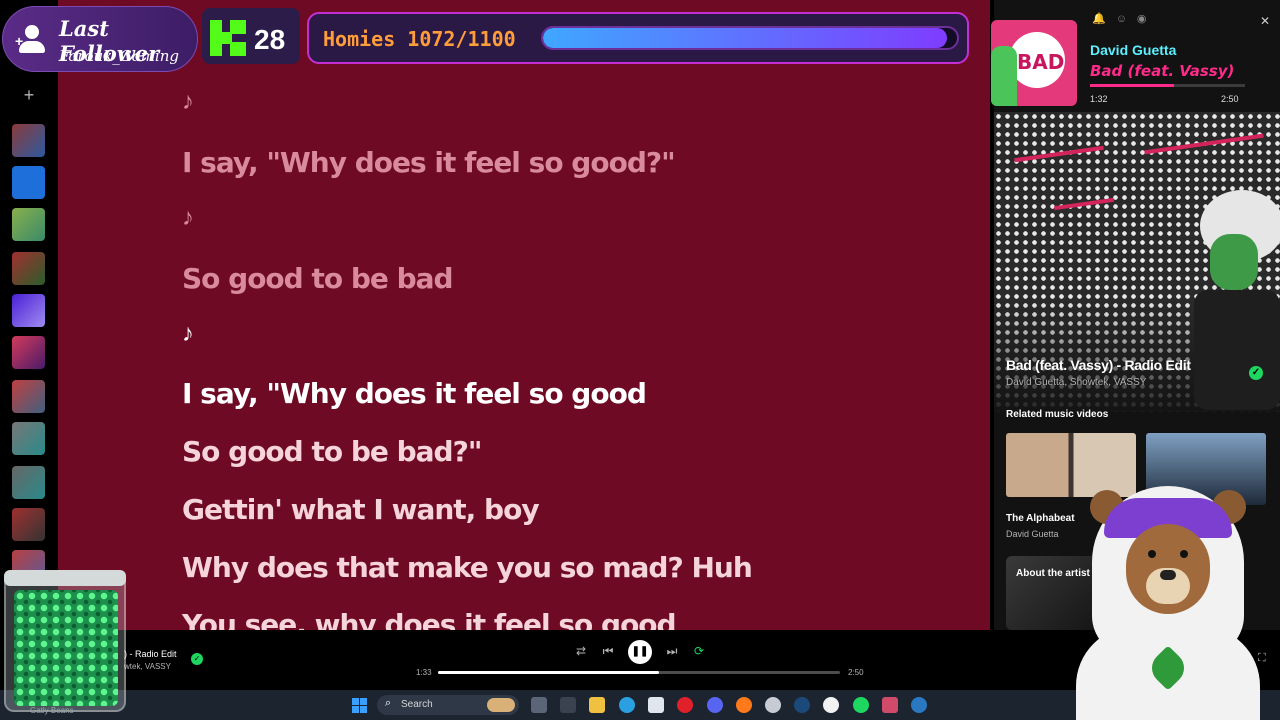  What do you see at coordinates (1098, 365) in the screenshot?
I see `track-title: Bad (feat. Vassy) - Radio Edit` at bounding box center [1098, 365].